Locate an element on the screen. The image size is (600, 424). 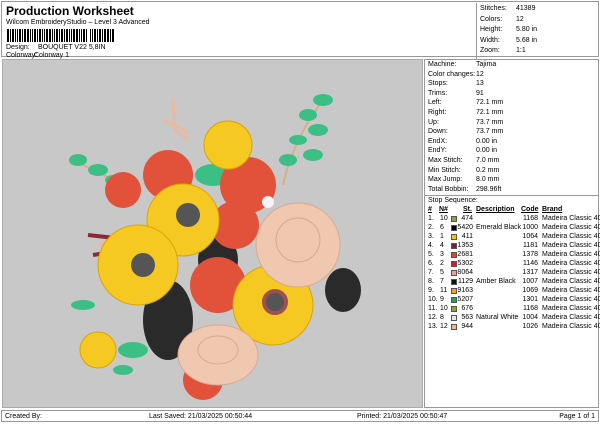
col-header-stitches: St. is located at coordinates (467, 209).